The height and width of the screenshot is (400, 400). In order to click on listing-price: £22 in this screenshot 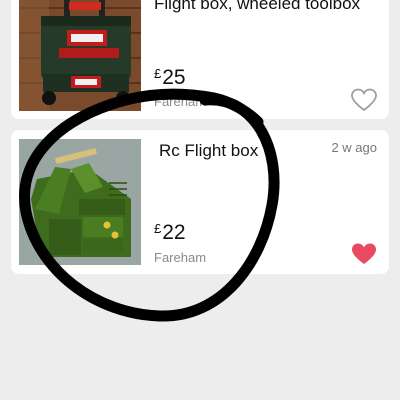, I will do `click(170, 233)`.